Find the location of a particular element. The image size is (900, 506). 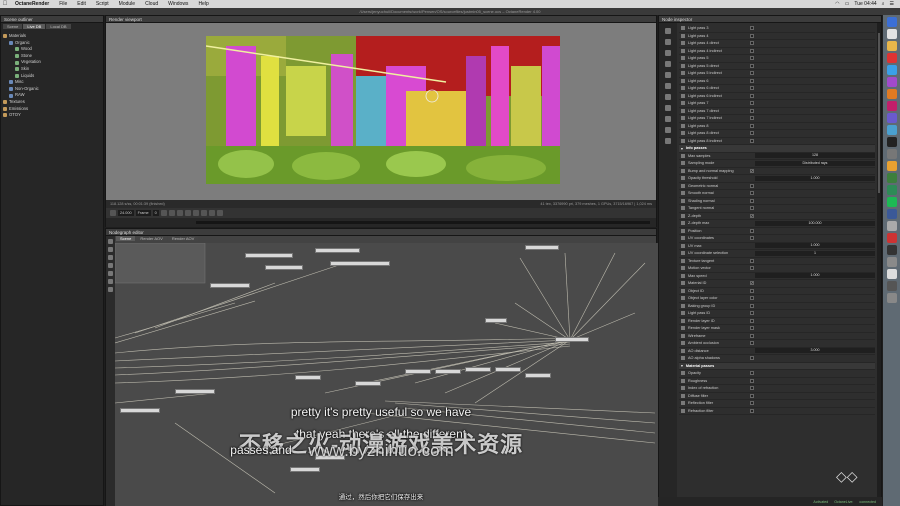

parameter-row: Light pass 4 is located at coordinates (777, 36).